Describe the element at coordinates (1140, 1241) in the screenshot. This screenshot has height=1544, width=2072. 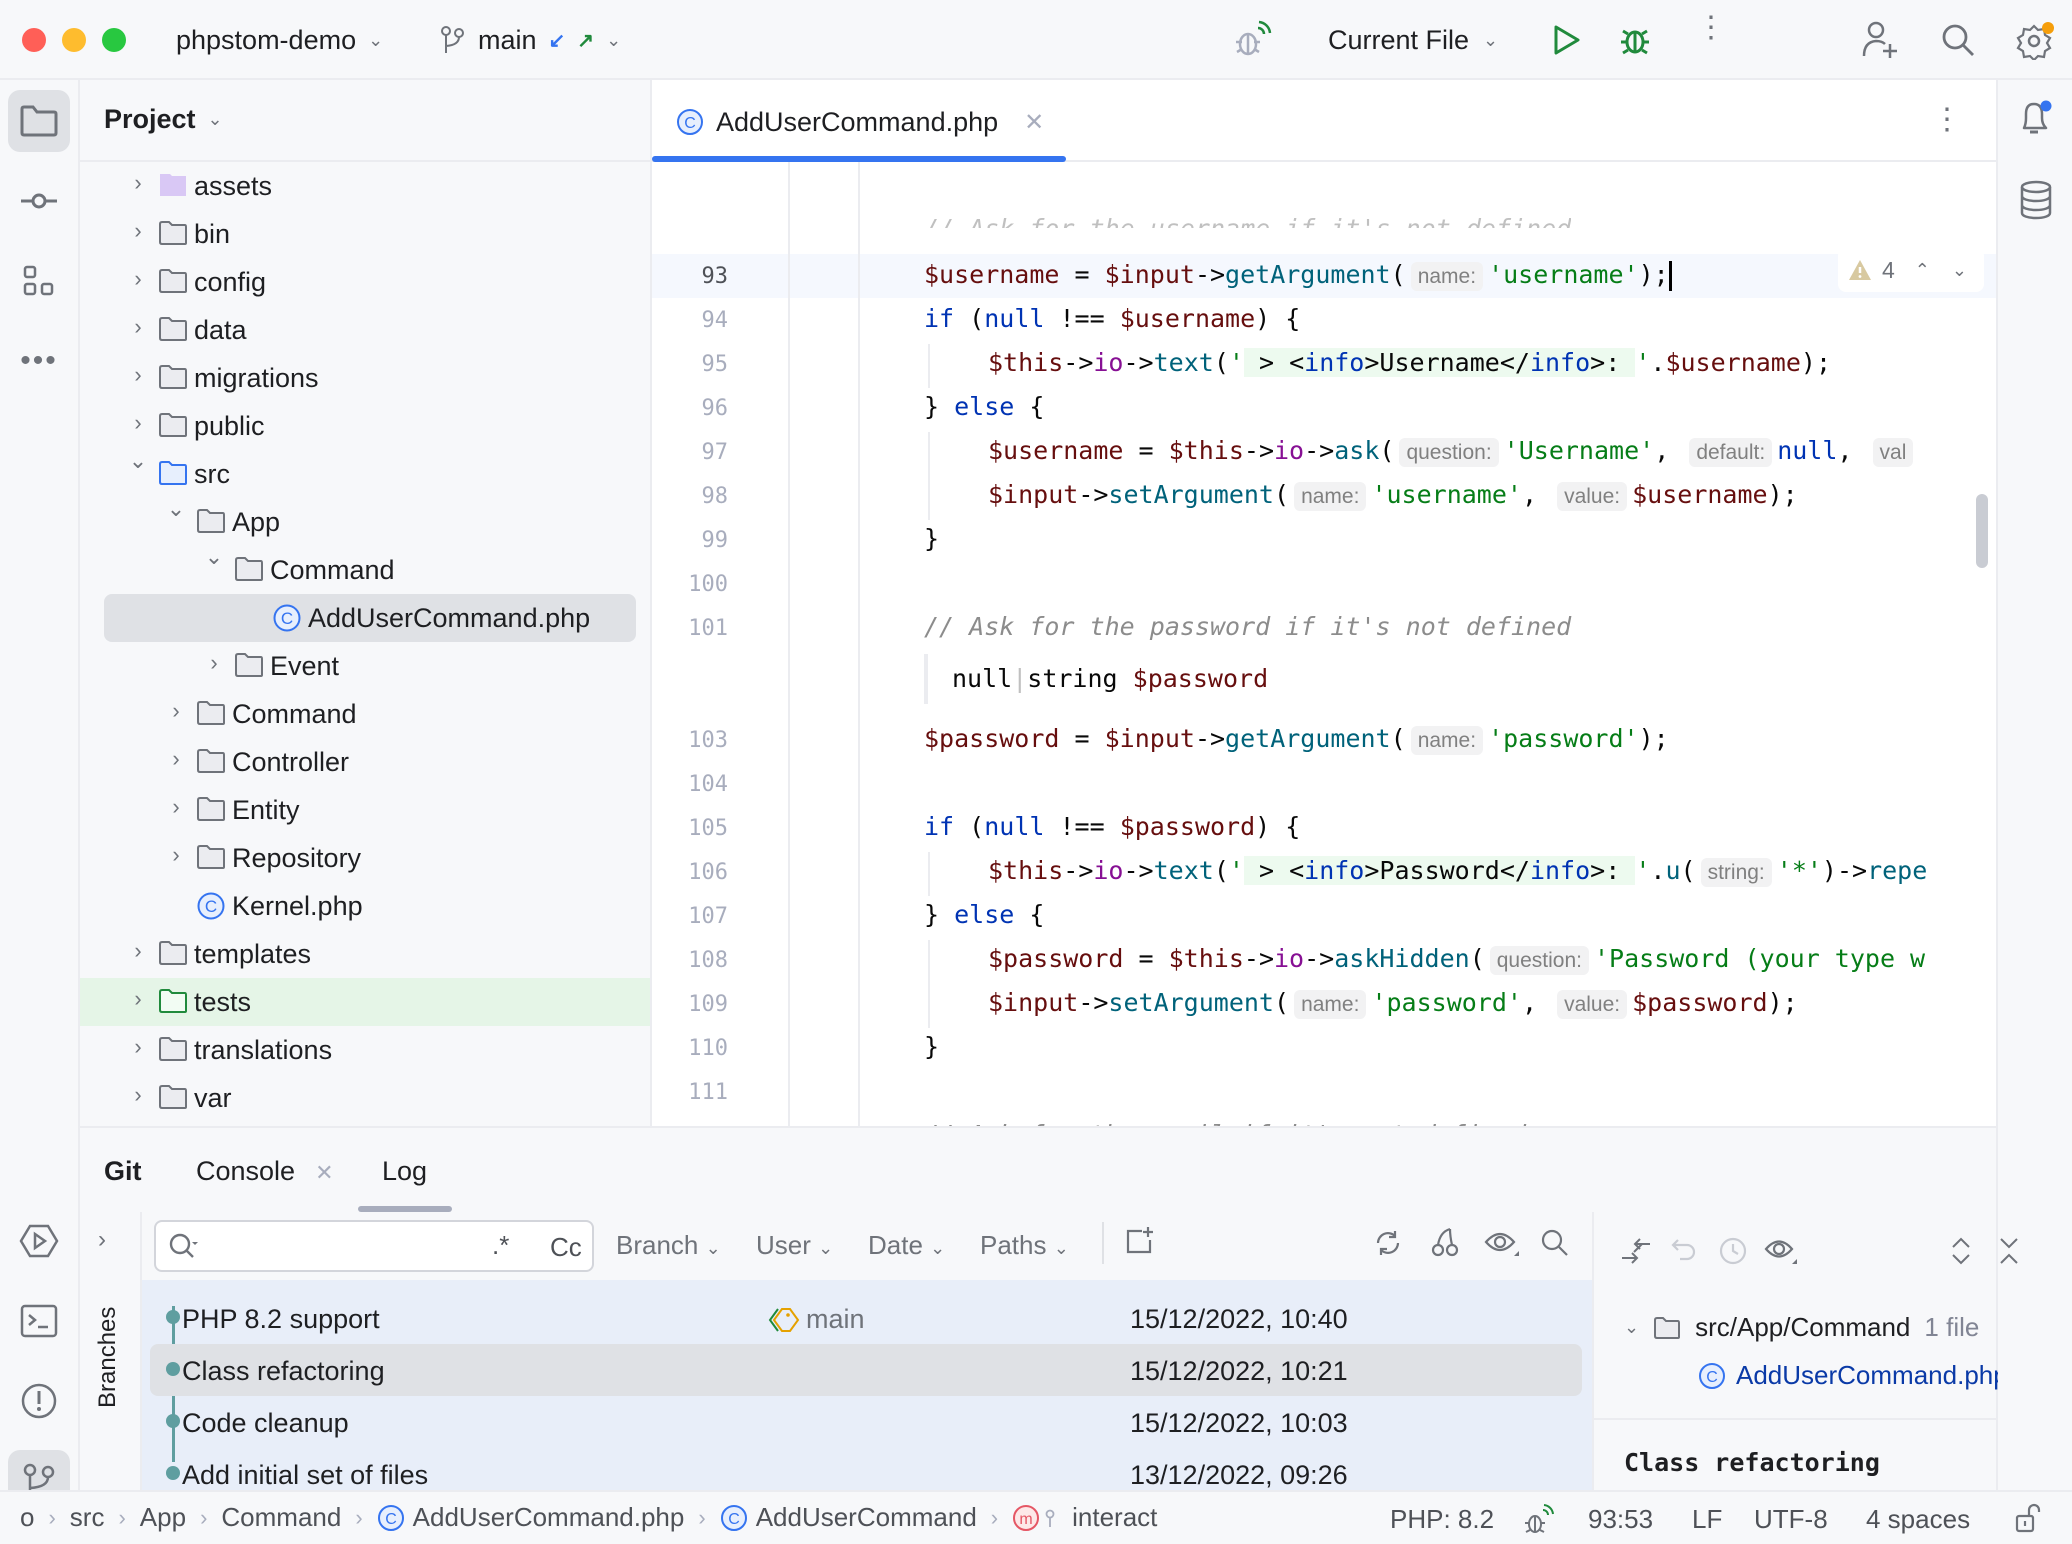
I see `new-tab-button` at that location.